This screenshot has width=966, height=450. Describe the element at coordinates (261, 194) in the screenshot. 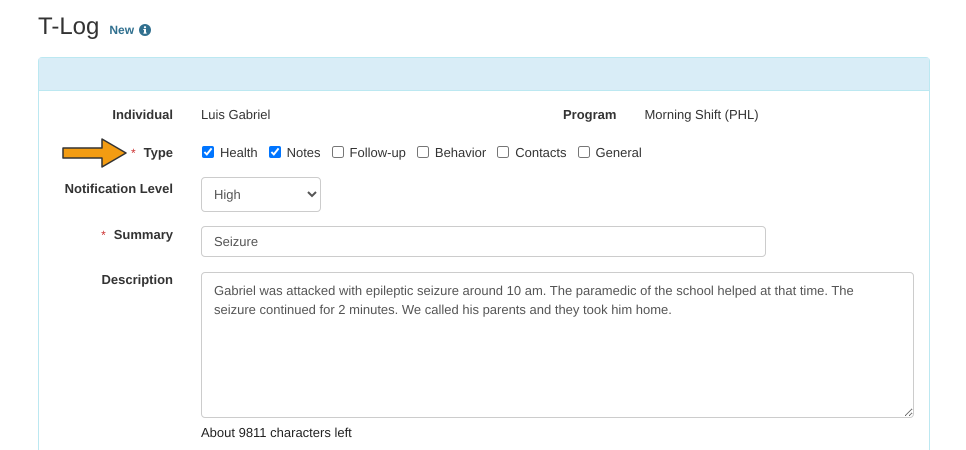

I see `select-field: High` at that location.